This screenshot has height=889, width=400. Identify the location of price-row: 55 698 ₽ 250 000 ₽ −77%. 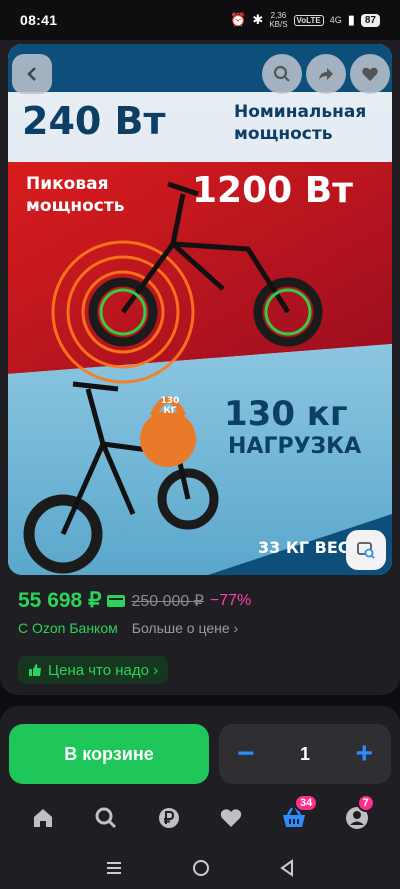
(134, 600).